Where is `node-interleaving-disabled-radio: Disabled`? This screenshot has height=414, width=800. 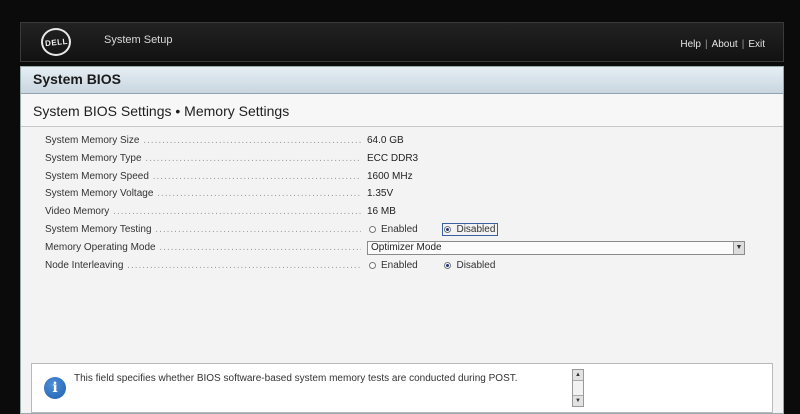
node-interleaving-disabled-radio: Disabled is located at coordinates (469, 265).